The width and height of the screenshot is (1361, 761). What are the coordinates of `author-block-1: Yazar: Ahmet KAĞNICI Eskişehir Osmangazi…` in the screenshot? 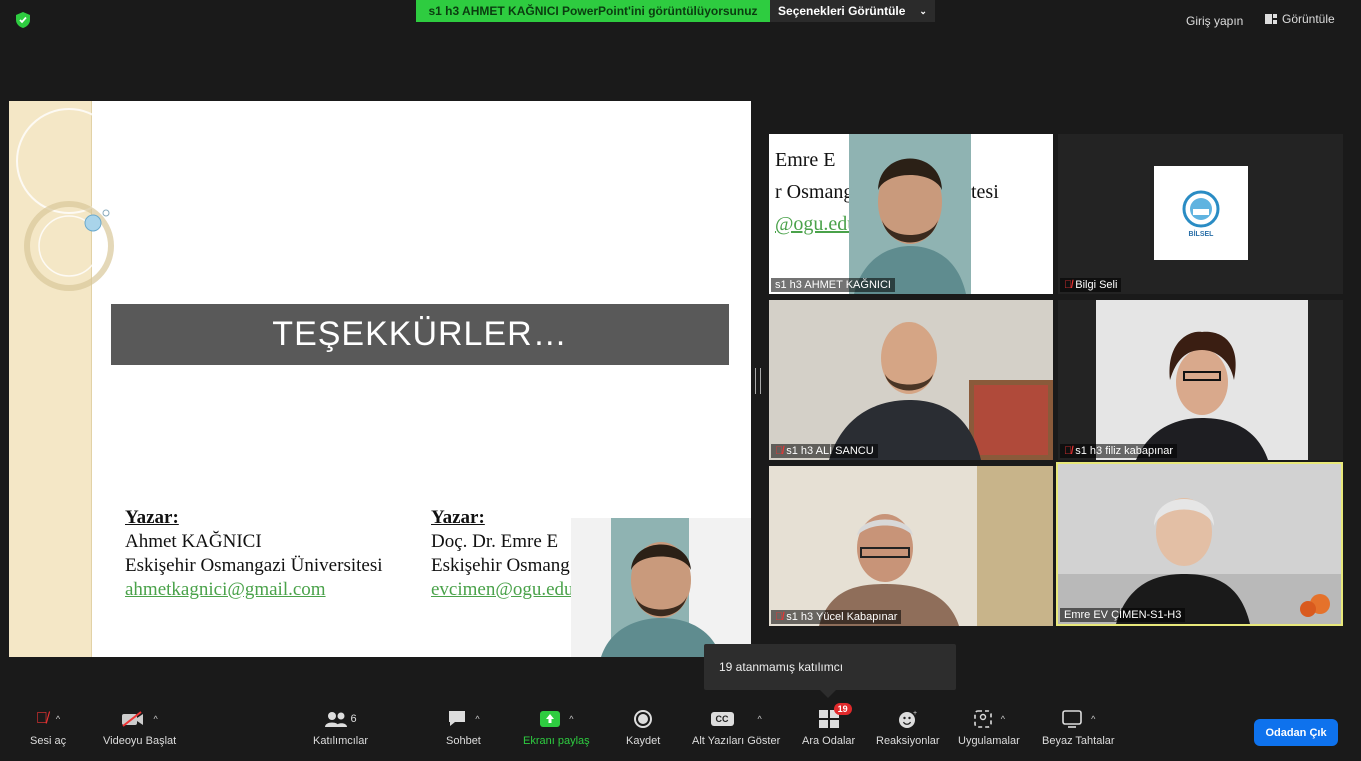 It's located at (254, 554).